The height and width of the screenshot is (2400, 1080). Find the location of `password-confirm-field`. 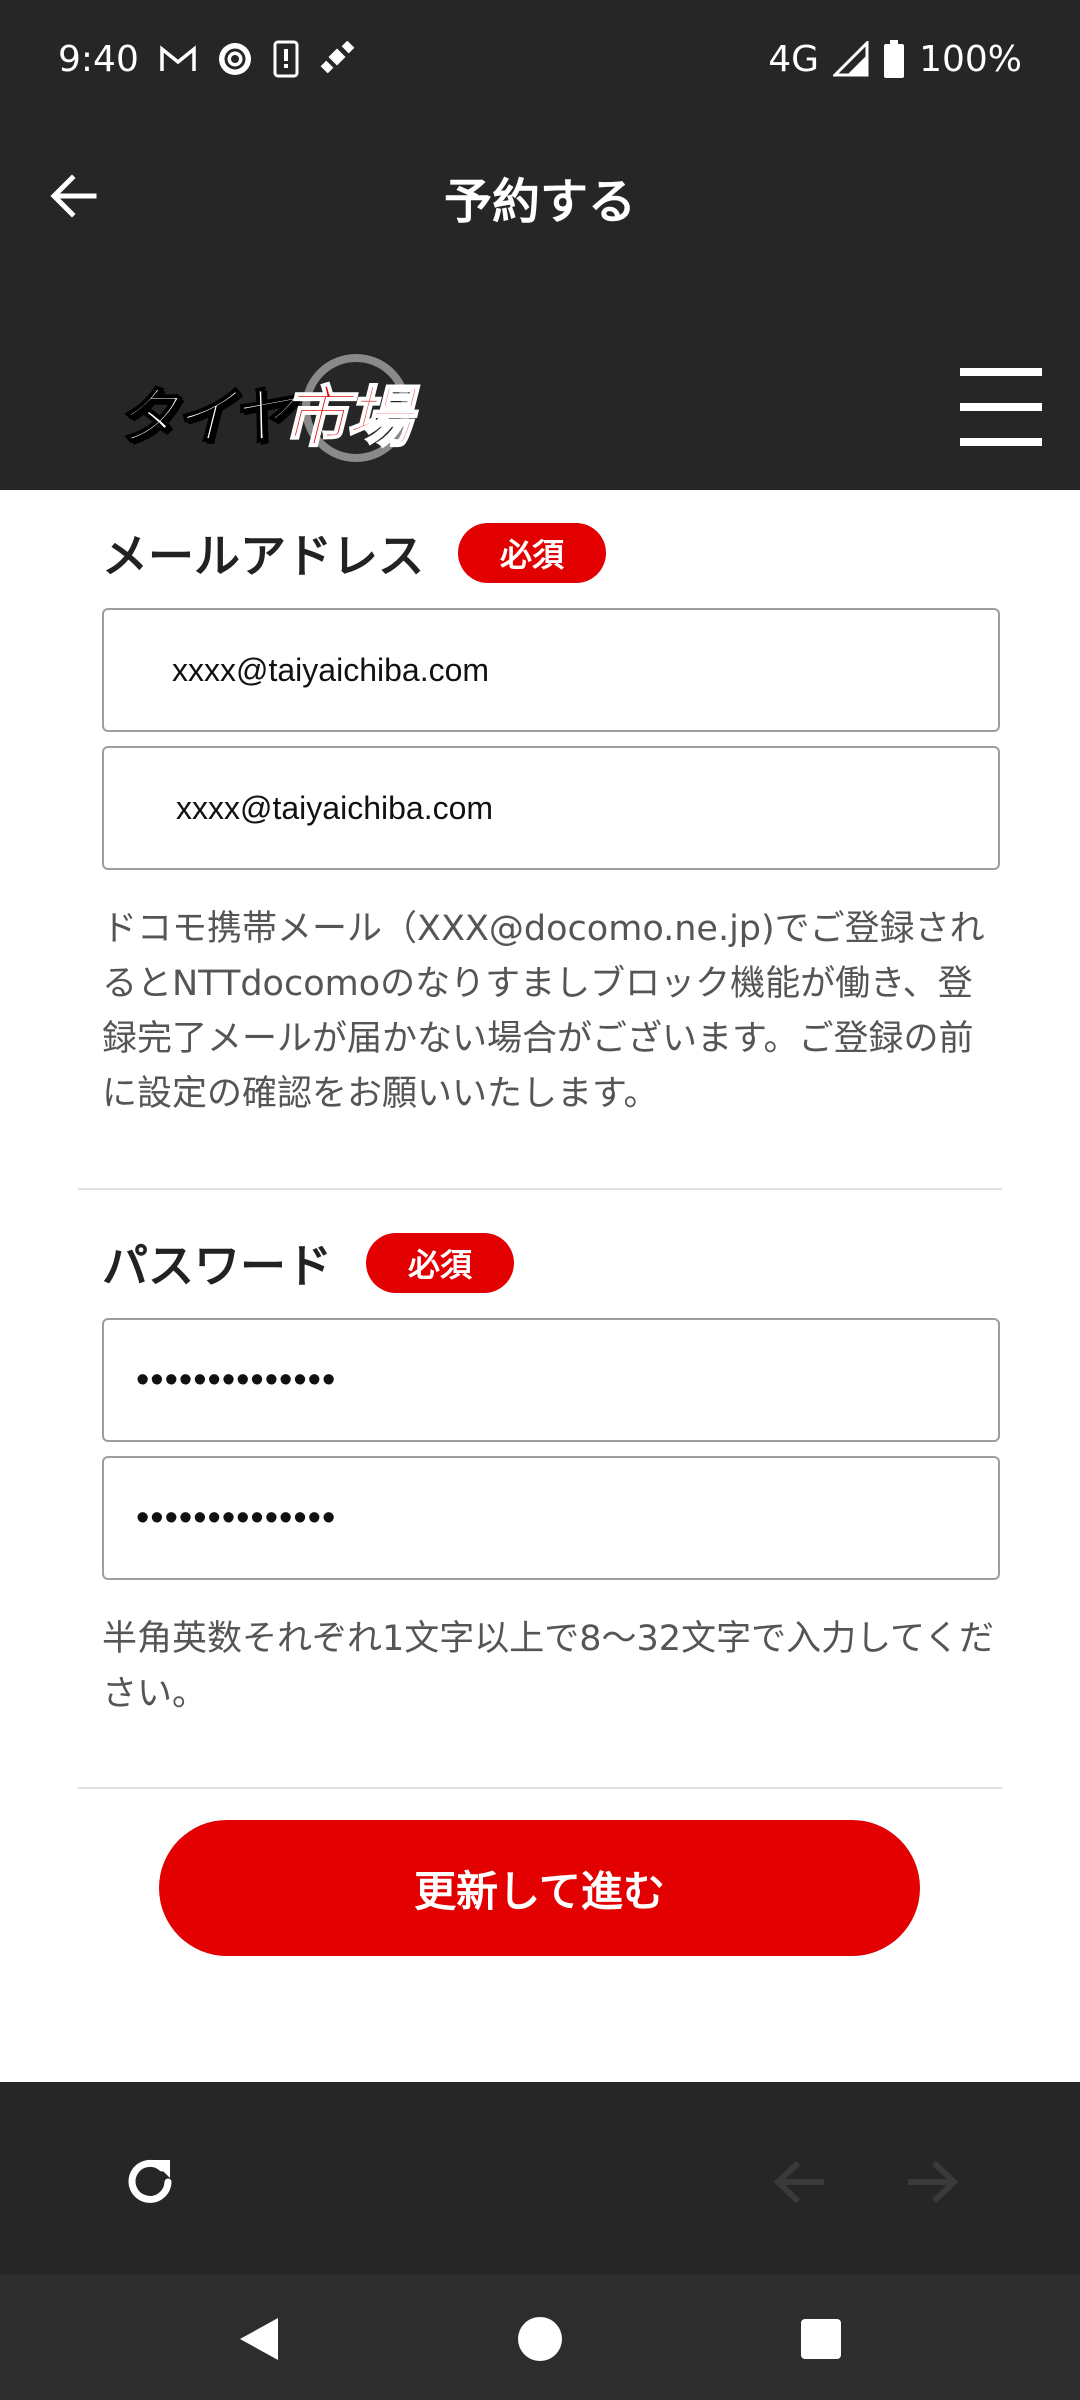

password-confirm-field is located at coordinates (551, 1518).